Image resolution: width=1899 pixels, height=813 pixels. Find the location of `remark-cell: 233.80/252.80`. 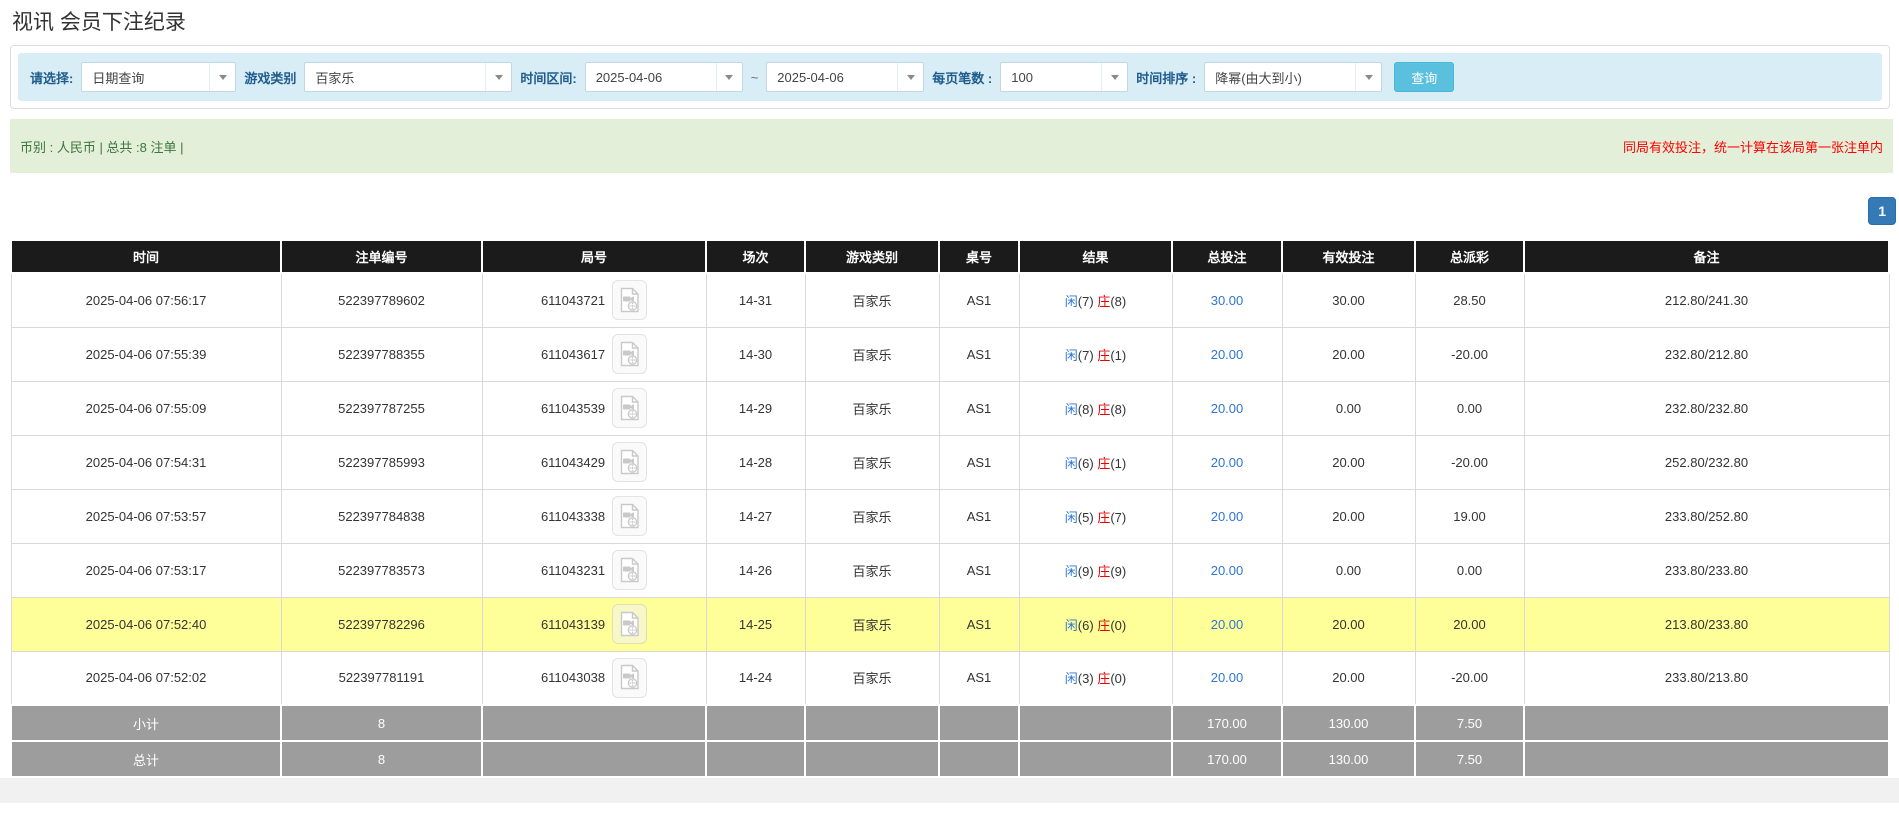

remark-cell: 233.80/252.80 is located at coordinates (1706, 516).